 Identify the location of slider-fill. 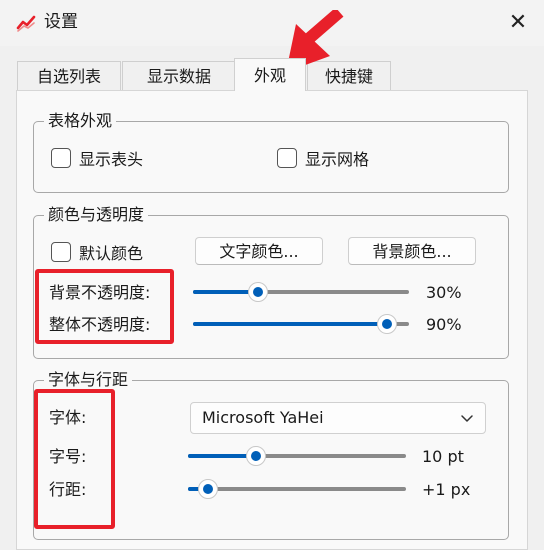
(290, 324).